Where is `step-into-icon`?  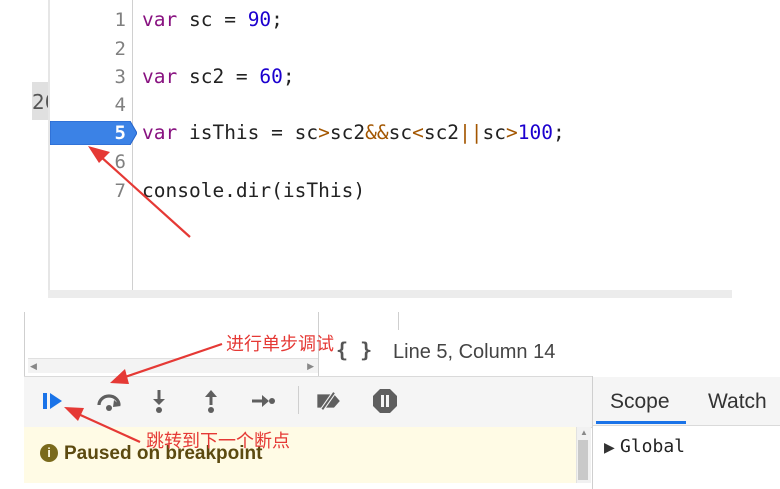
step-into-icon is located at coordinates (159, 401).